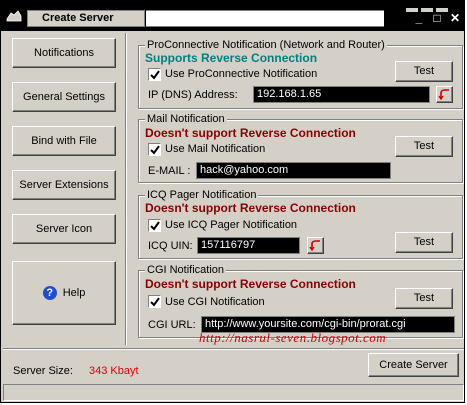 The width and height of the screenshot is (467, 405). I want to click on ip-reset-button, so click(444, 94).